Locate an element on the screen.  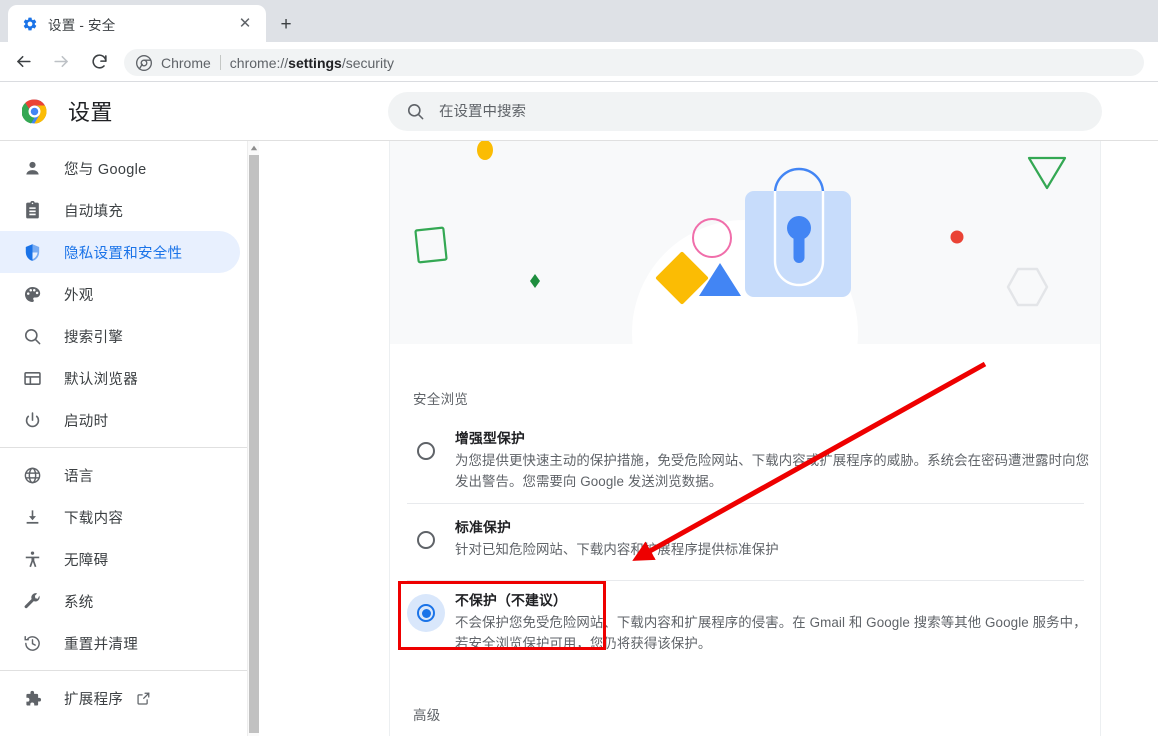
sidebar-item-privacy-and-security: 隐私设置和安全性 is located at coordinates (120, 252).